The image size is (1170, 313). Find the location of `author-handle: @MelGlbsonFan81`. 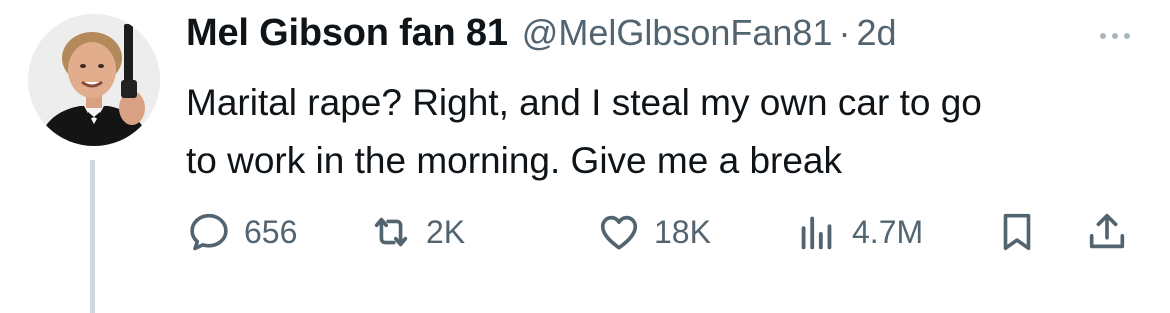

author-handle: @MelGlbsonFan81 is located at coordinates (677, 33).